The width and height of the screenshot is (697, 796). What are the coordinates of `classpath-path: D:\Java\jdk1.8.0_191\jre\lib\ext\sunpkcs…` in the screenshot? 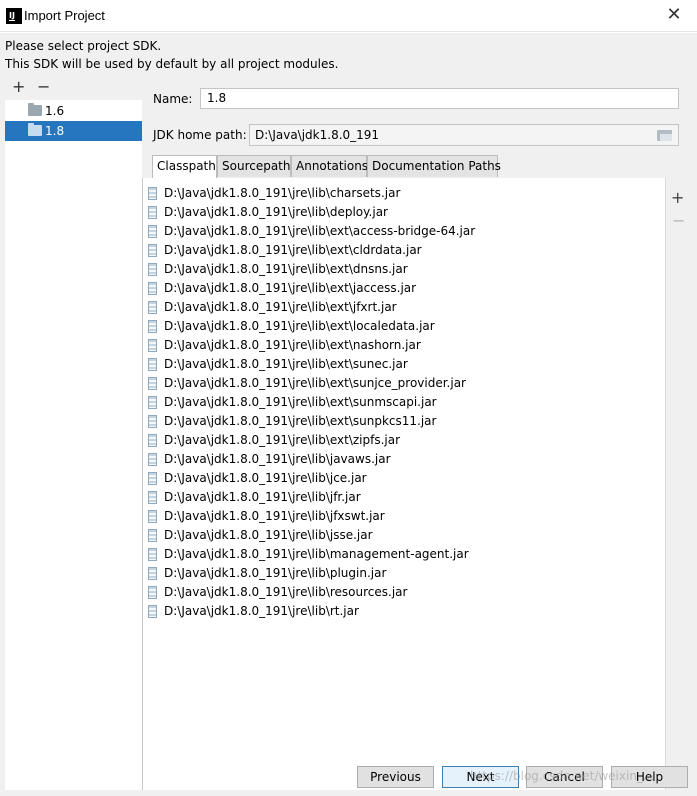 It's located at (300, 421).